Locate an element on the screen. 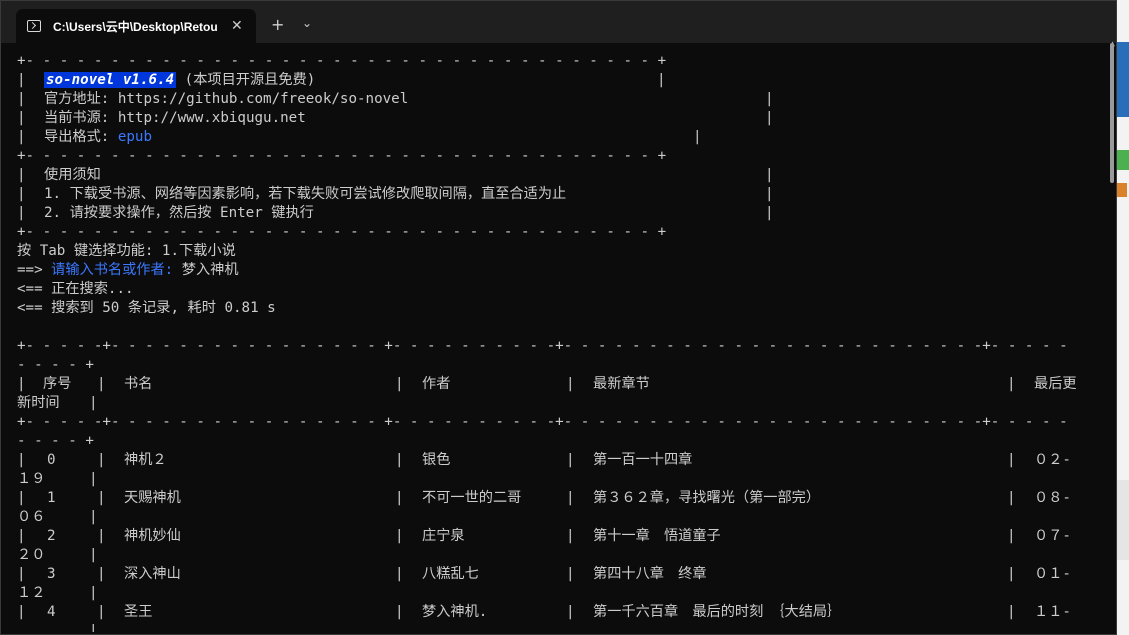 This screenshot has height=635, width=1129. notice-title: 使用须知 is located at coordinates (72, 175).